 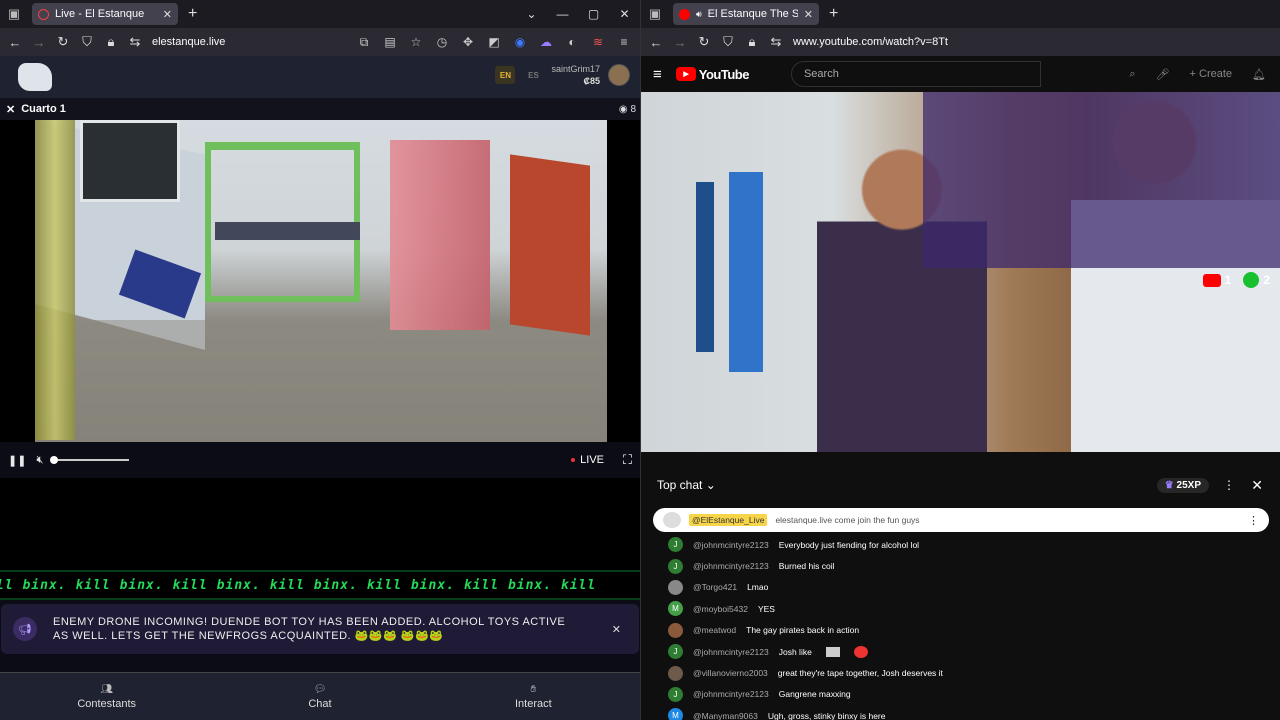 I want to click on header-right: EN ES saintGrim17 ₡85, so click(x=562, y=75).